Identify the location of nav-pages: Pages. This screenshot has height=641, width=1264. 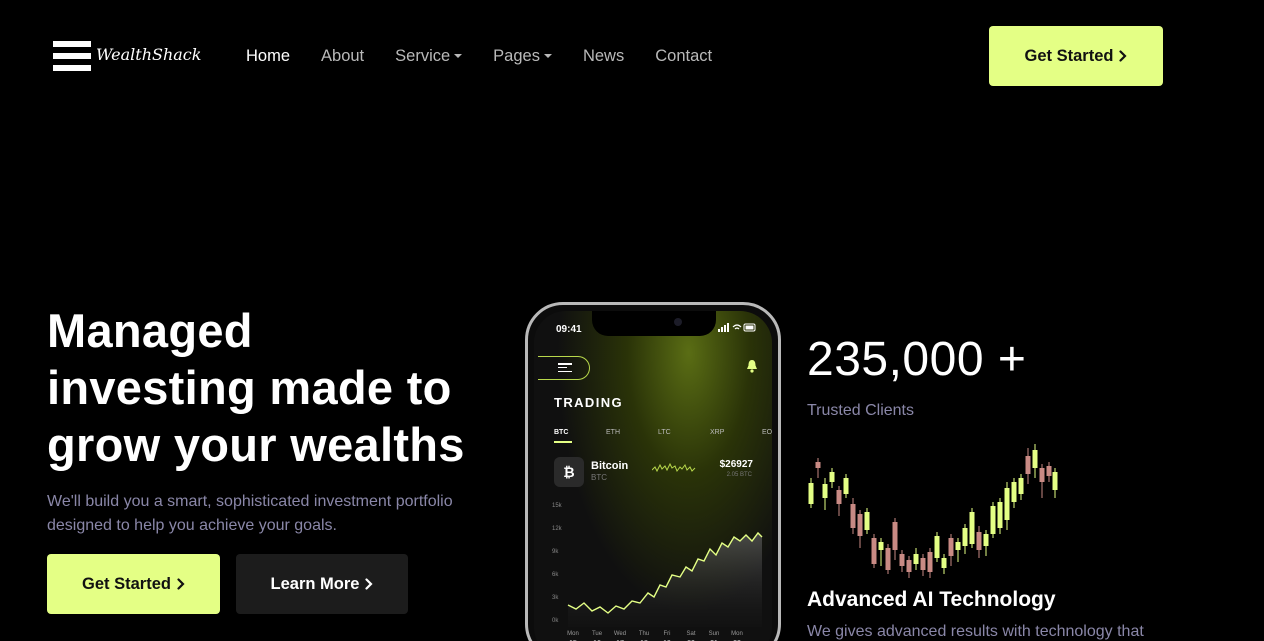
(522, 56).